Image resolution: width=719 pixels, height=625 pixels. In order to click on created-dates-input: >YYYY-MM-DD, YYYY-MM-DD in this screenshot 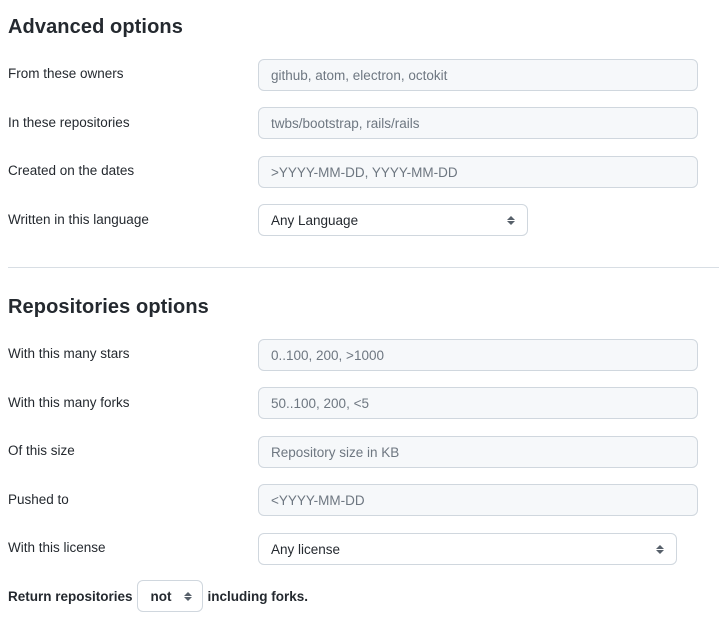, I will do `click(478, 172)`.